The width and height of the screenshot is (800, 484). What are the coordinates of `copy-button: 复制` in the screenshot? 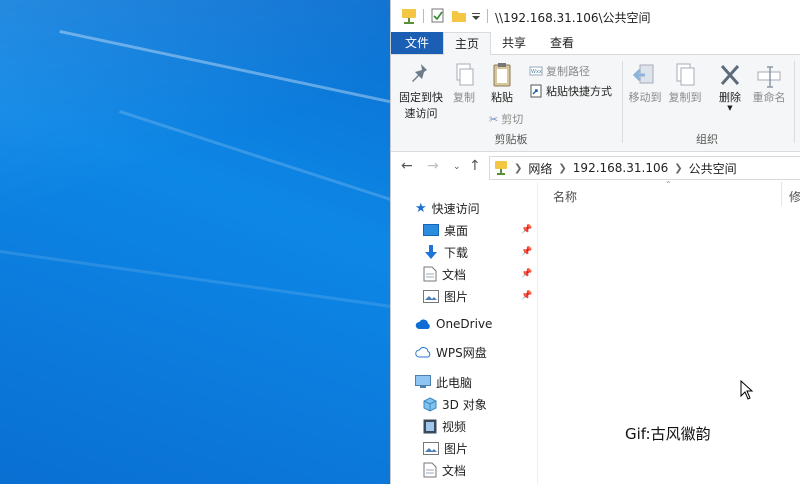 It's located at (464, 83).